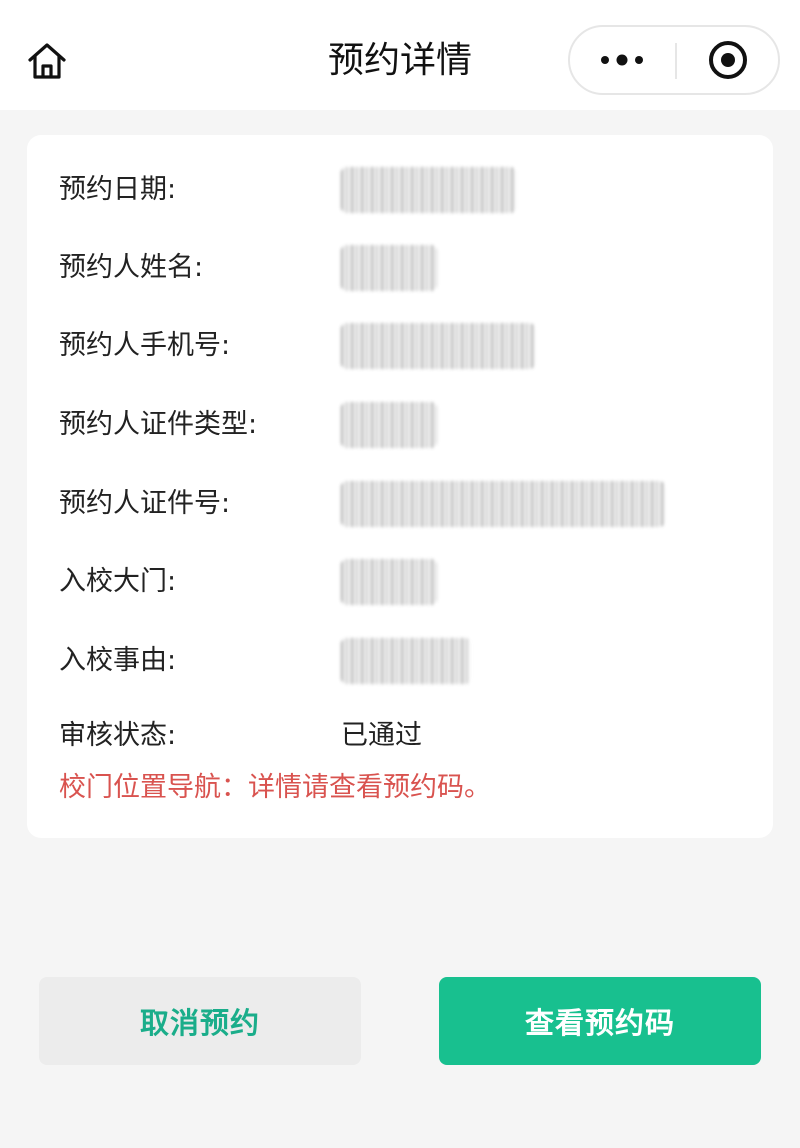 This screenshot has height=1148, width=800. Describe the element at coordinates (503, 504) in the screenshot. I see `id-number-redacted` at that location.